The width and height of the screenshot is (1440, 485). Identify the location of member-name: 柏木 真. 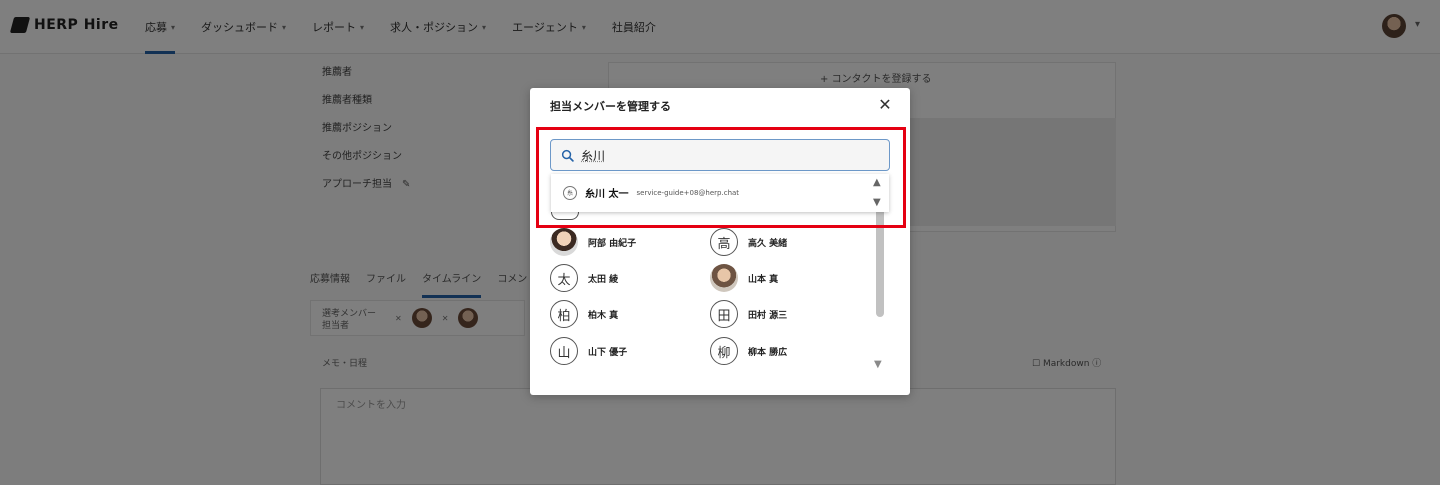
(603, 315).